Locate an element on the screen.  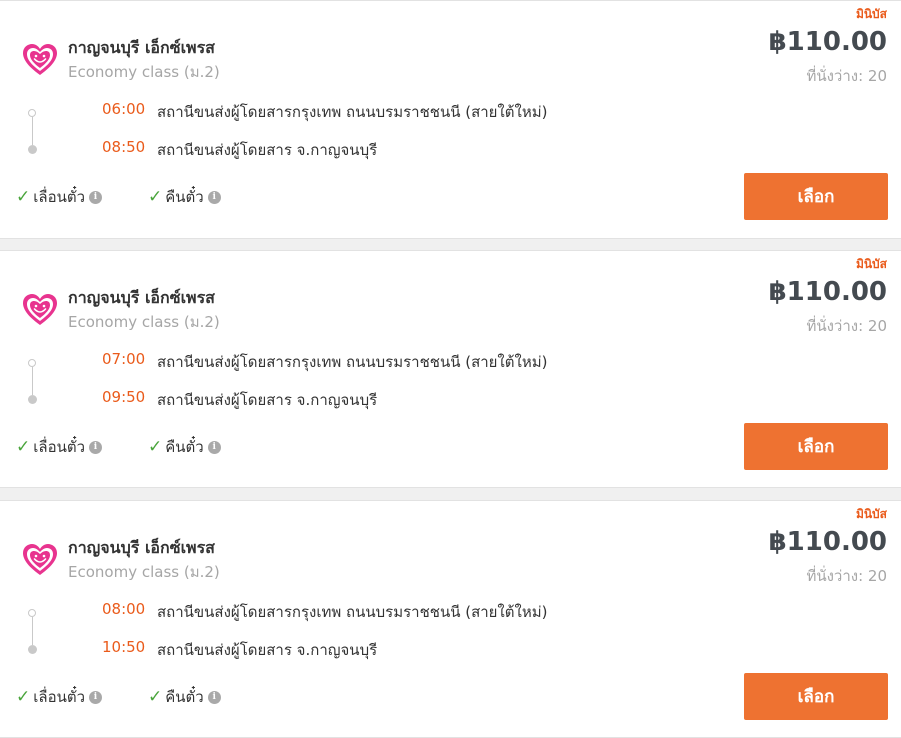
departure-time: 08:00 is located at coordinates (124, 609).